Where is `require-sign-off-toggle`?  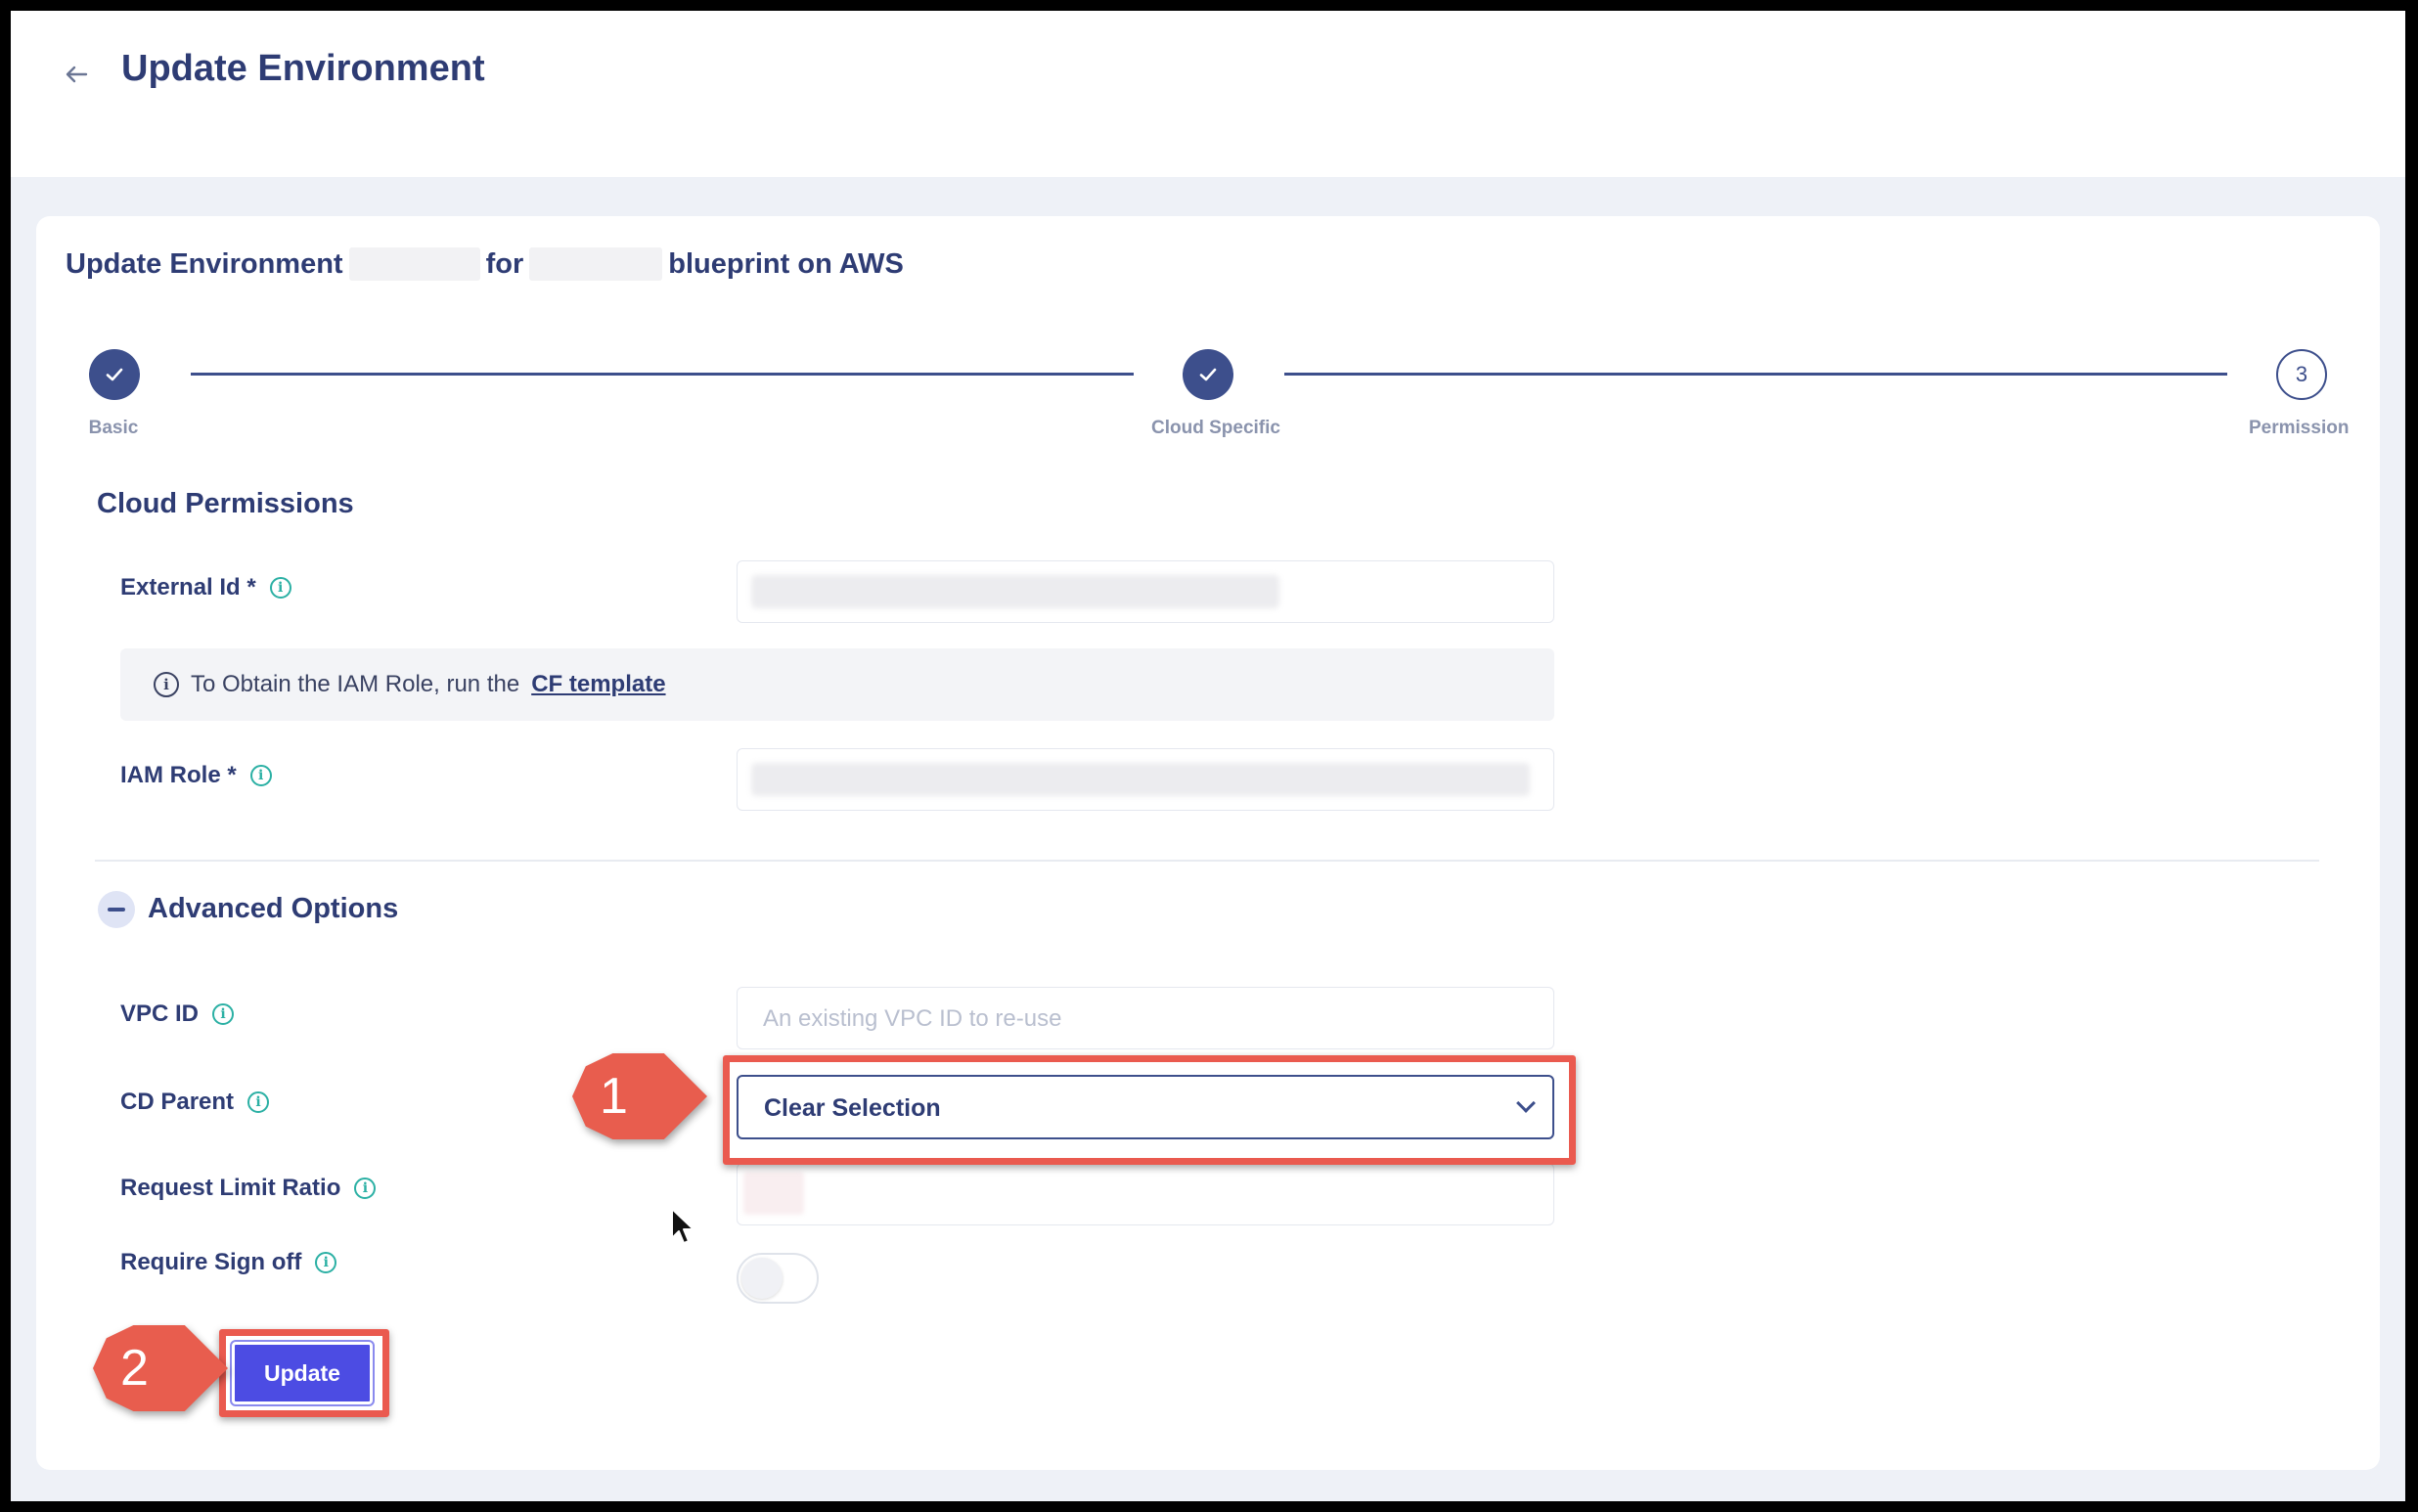 require-sign-off-toggle is located at coordinates (778, 1278).